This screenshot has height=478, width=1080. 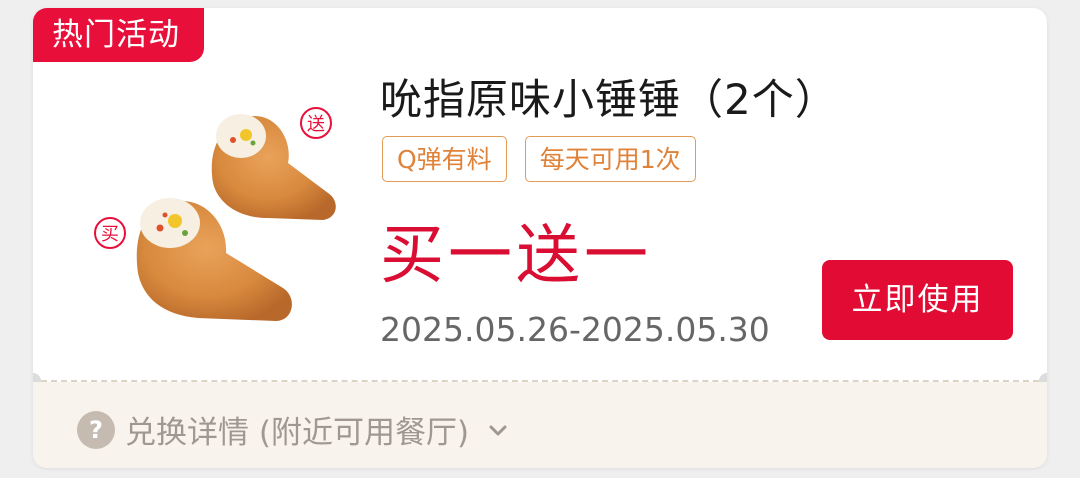 I want to click on promo-text: 买一送一, so click(x=516, y=256).